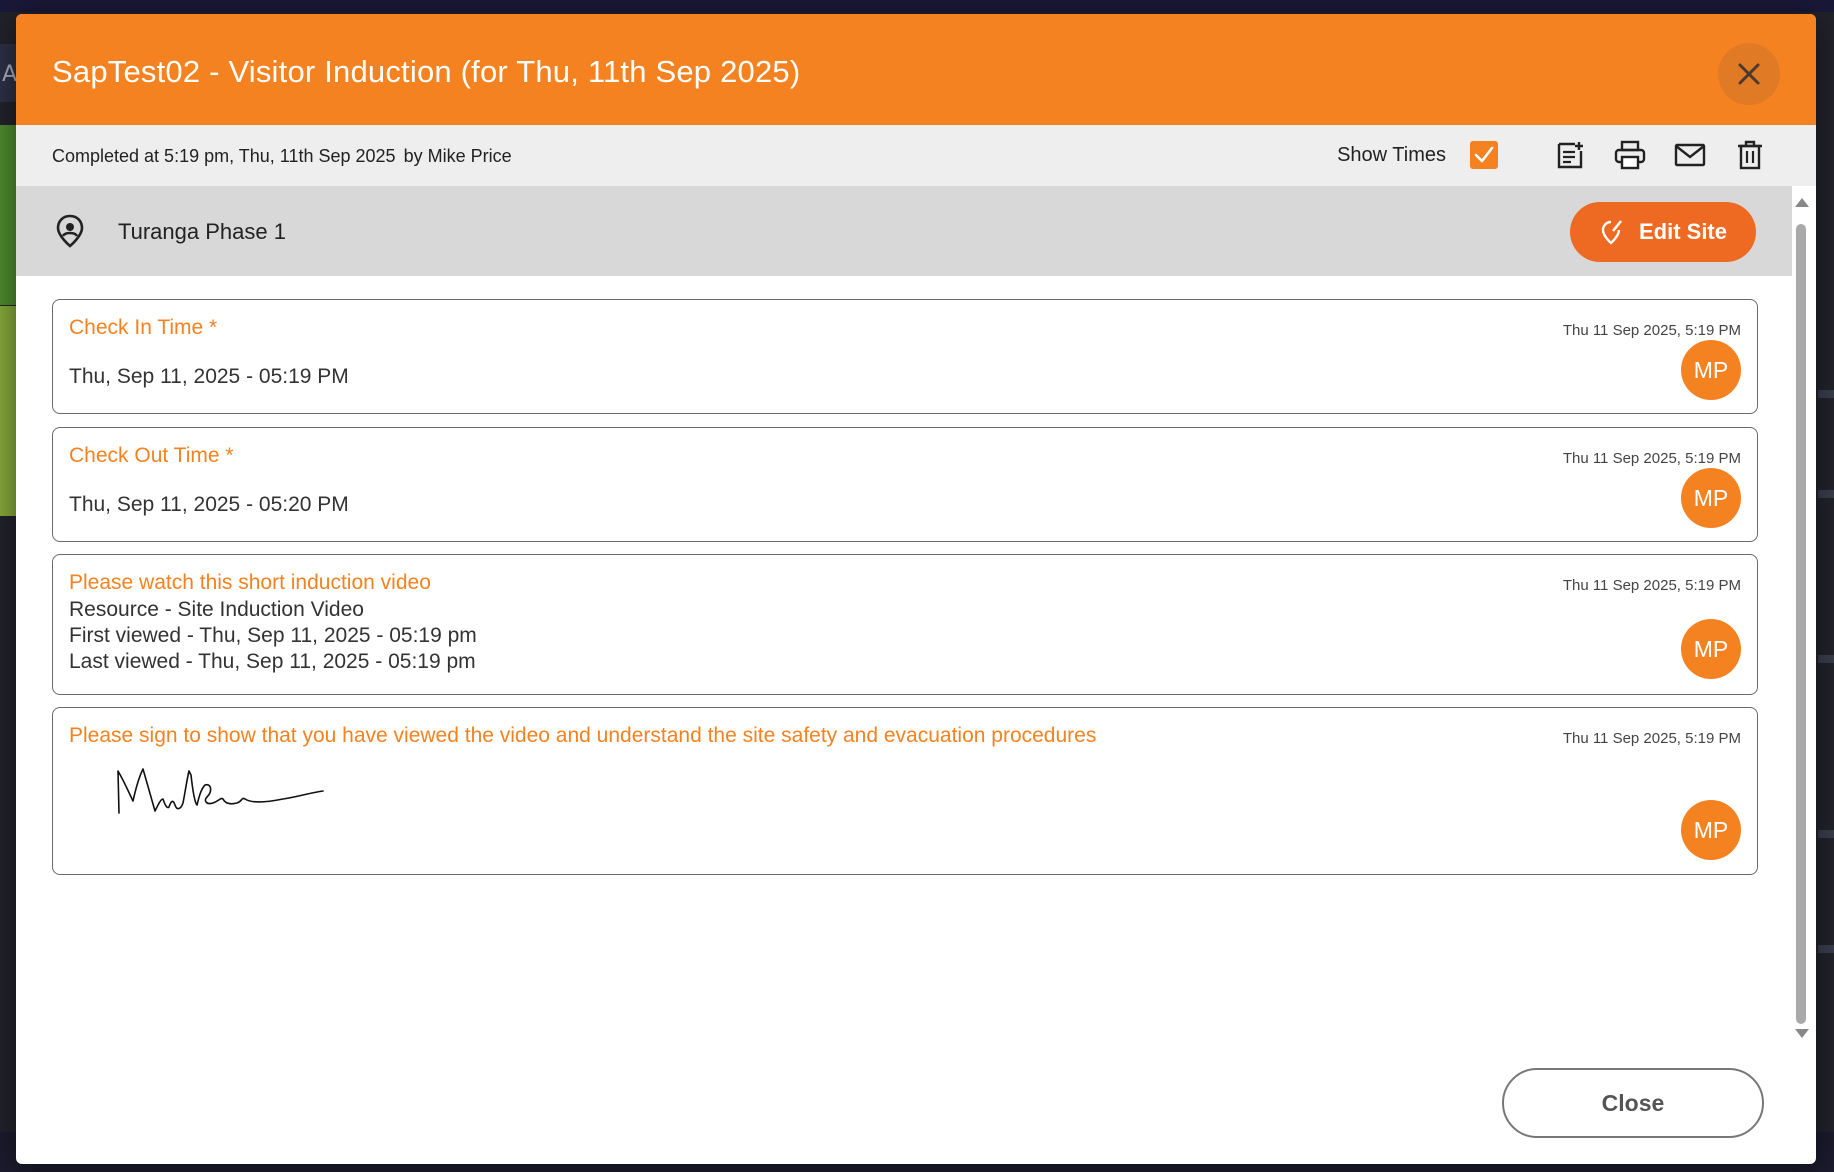 This screenshot has height=1172, width=1834. What do you see at coordinates (70, 231) in the screenshot?
I see `location-pin-icon` at bounding box center [70, 231].